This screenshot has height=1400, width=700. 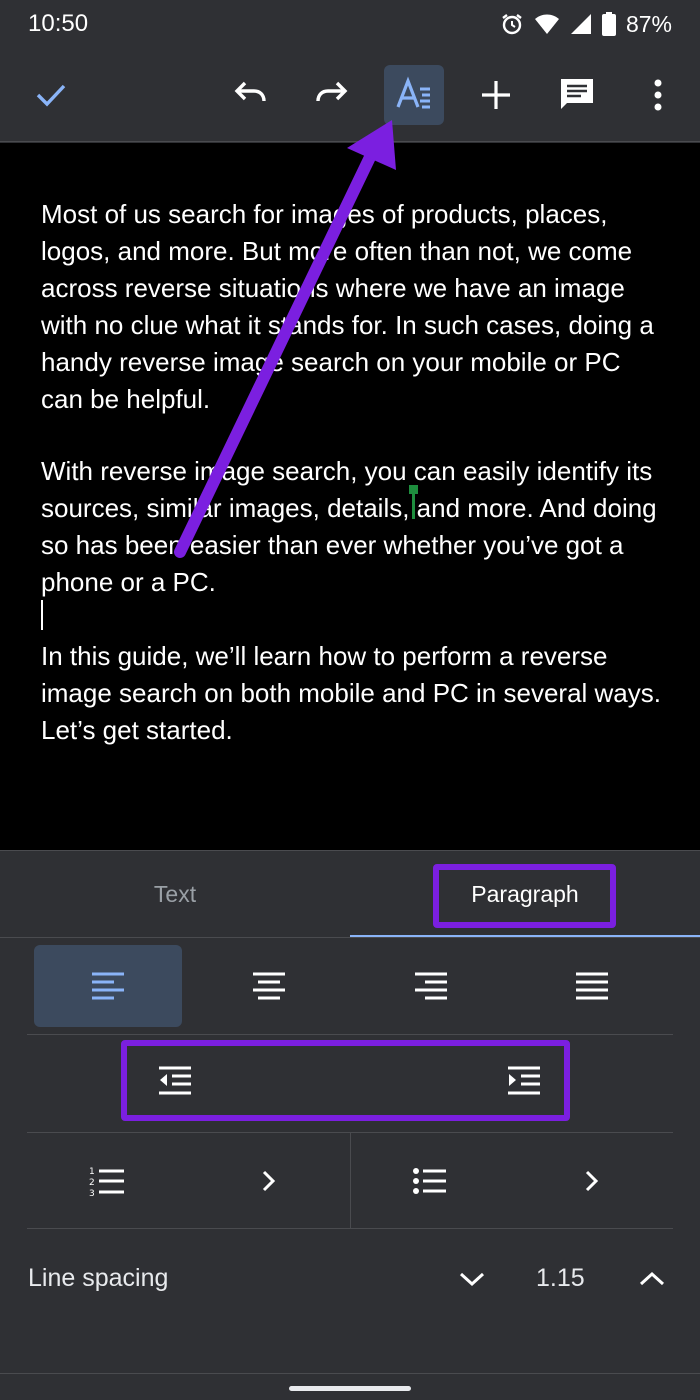 What do you see at coordinates (413, 502) in the screenshot?
I see `selection-handle` at bounding box center [413, 502].